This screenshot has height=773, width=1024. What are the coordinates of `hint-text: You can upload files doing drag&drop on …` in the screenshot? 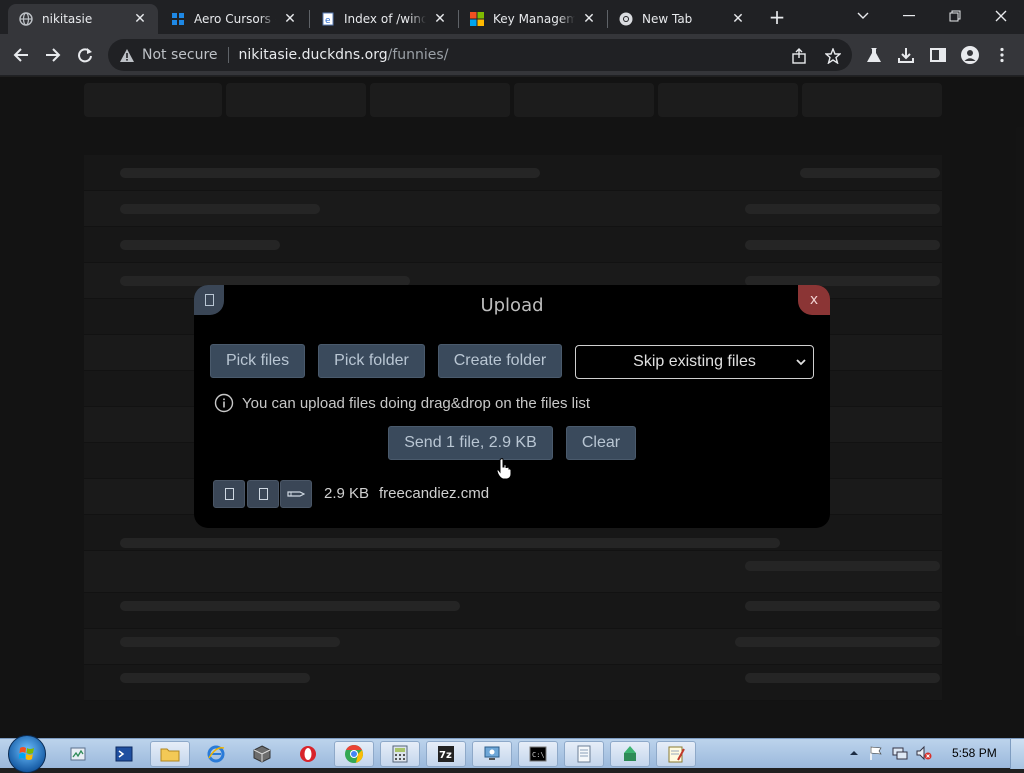 It's located at (416, 403).